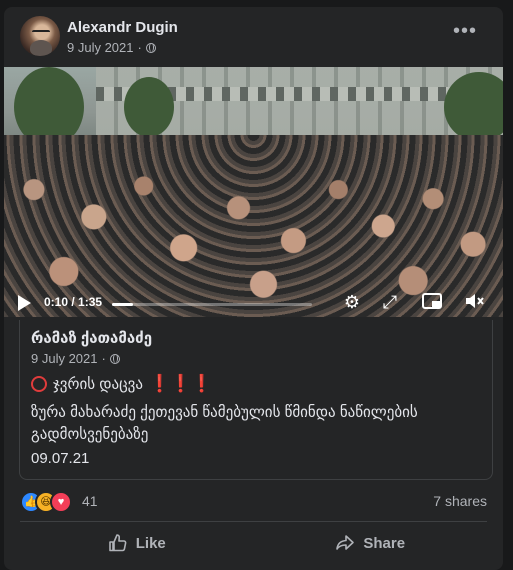 Image resolution: width=513 pixels, height=570 pixels. I want to click on post-actions: Like Share, so click(253, 543).